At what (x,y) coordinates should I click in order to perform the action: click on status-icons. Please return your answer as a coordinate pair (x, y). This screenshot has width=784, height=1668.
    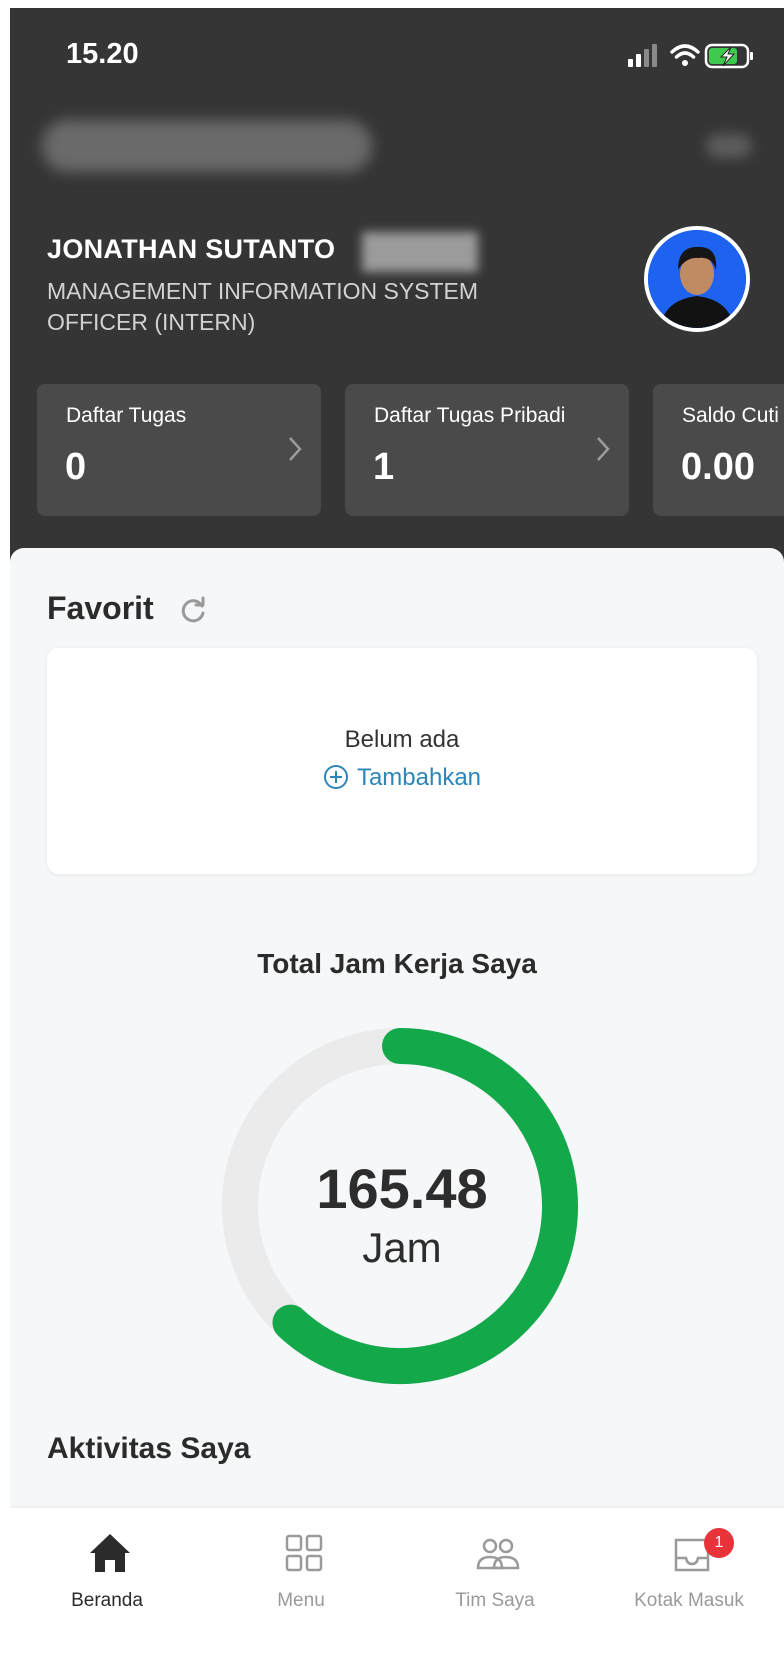
    Looking at the image, I should click on (690, 56).